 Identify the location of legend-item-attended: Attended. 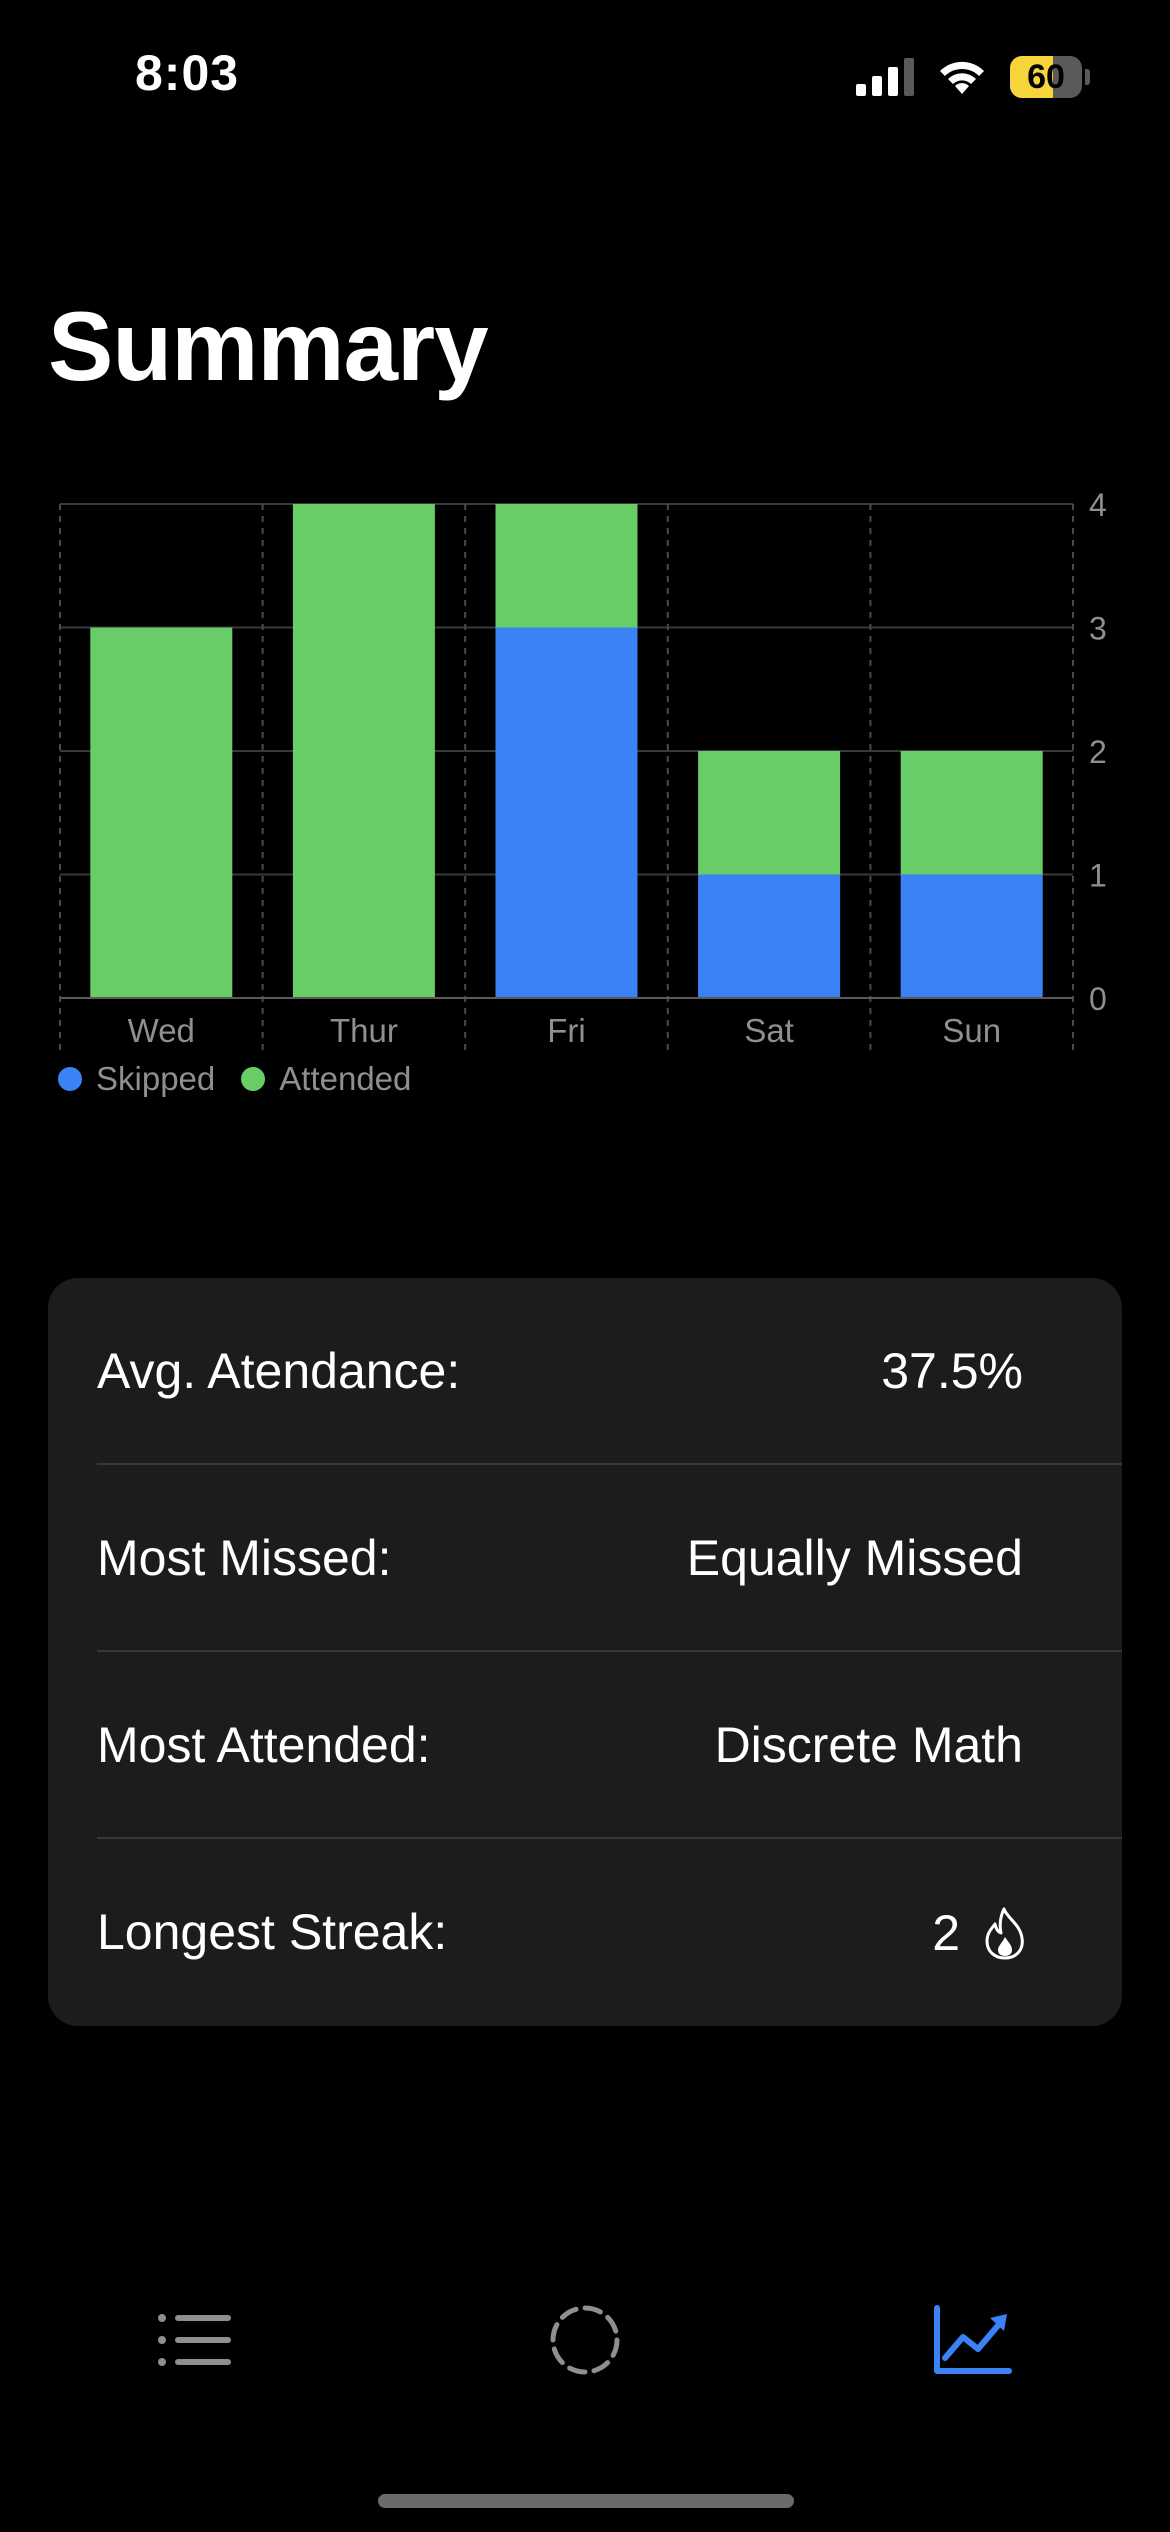
(326, 1079).